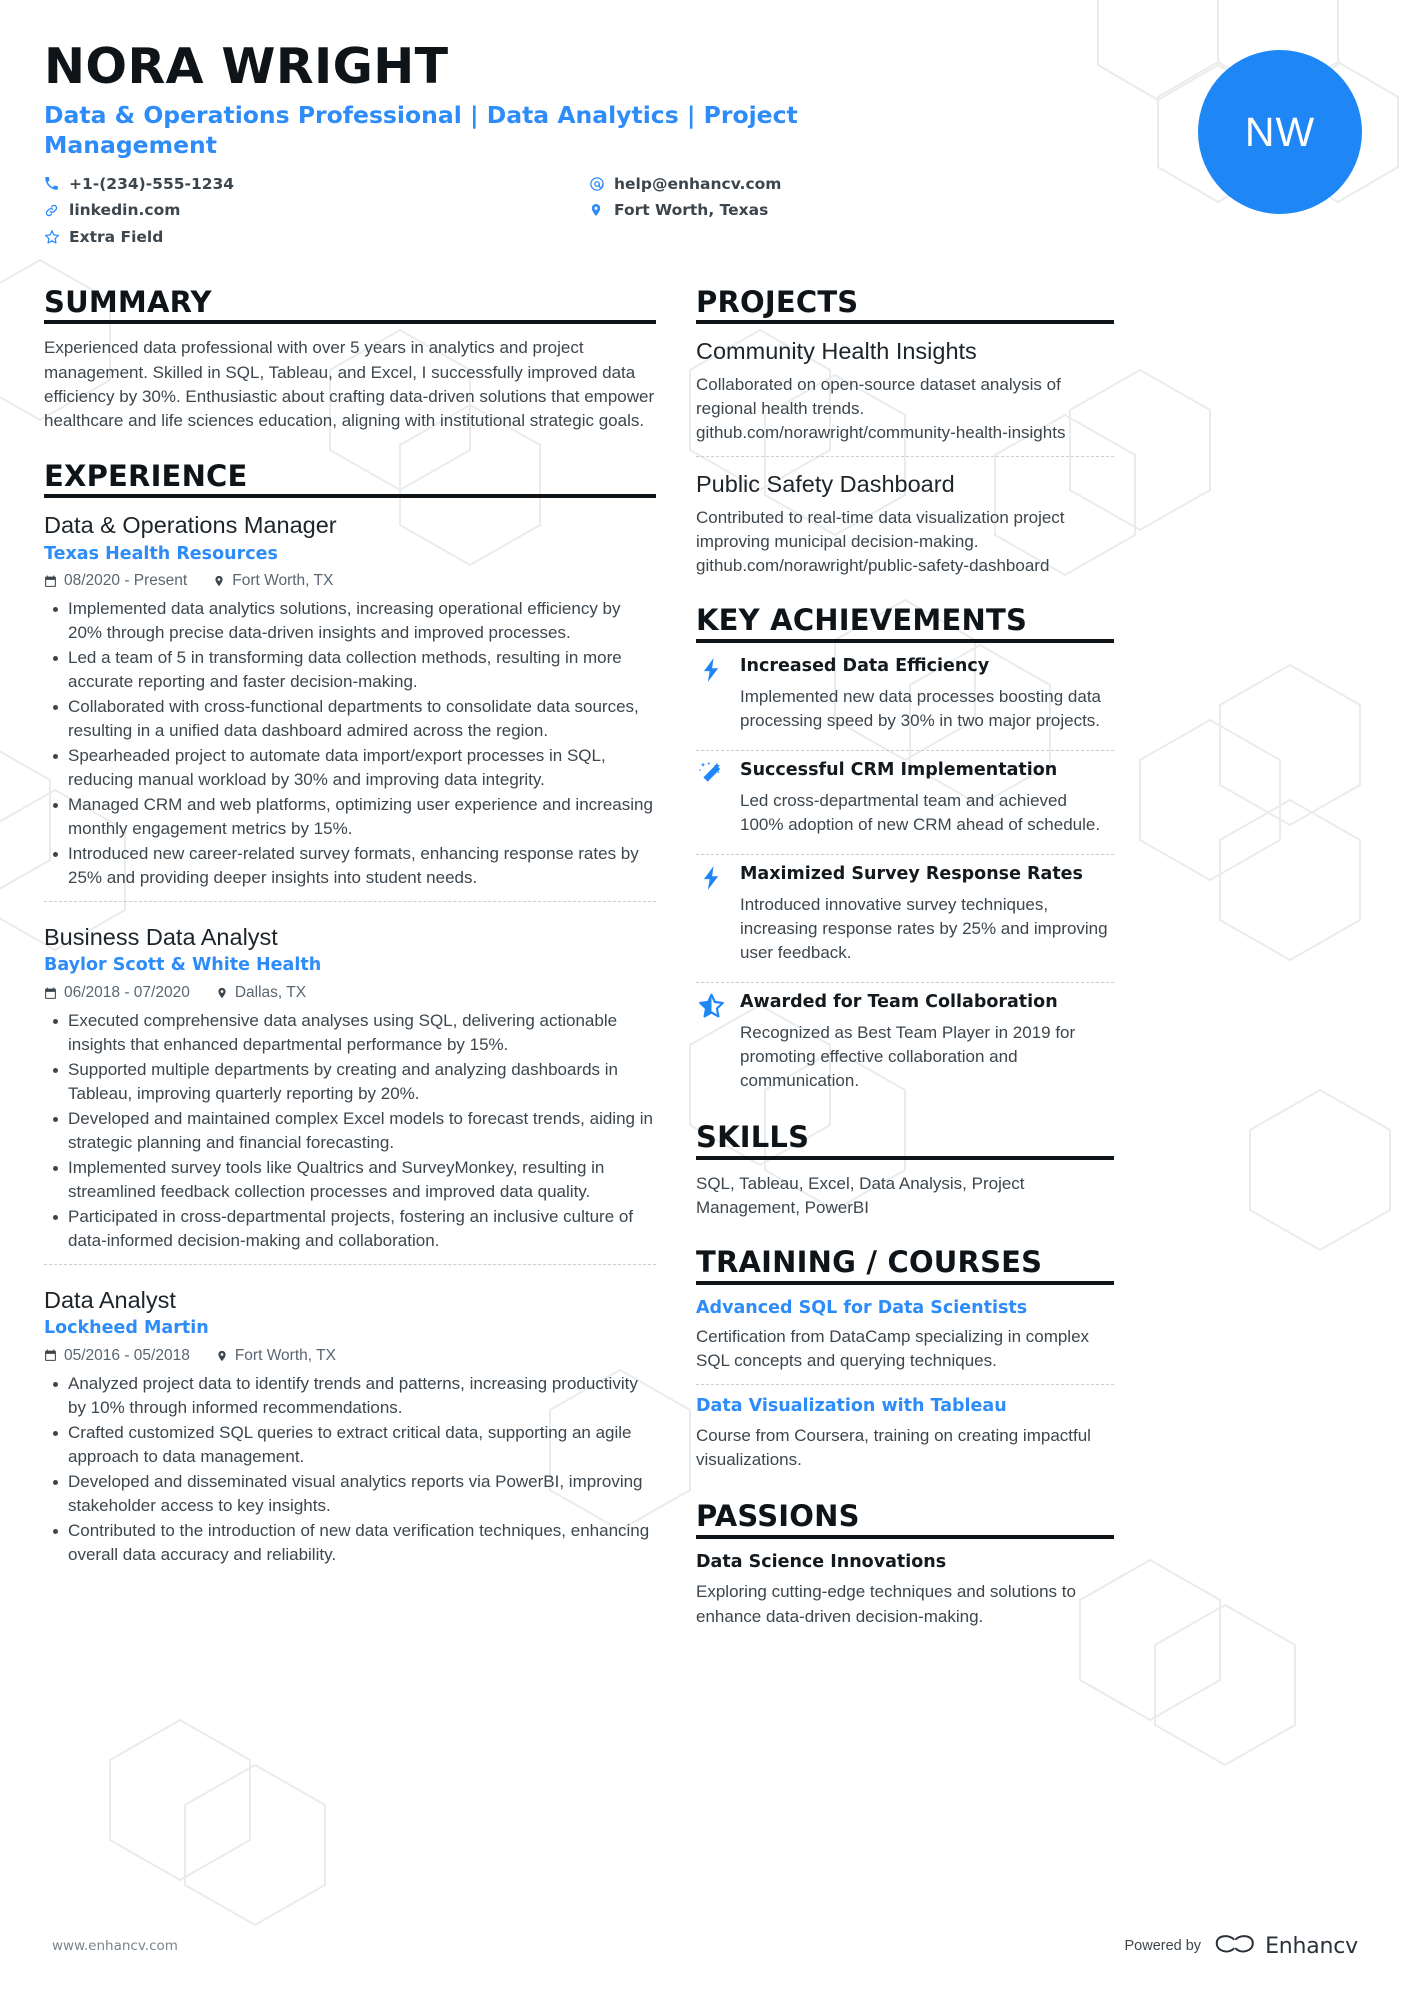 This screenshot has height=1995, width=1410. What do you see at coordinates (821, 1561) in the screenshot?
I see `passion-title: Data Science Innovations` at bounding box center [821, 1561].